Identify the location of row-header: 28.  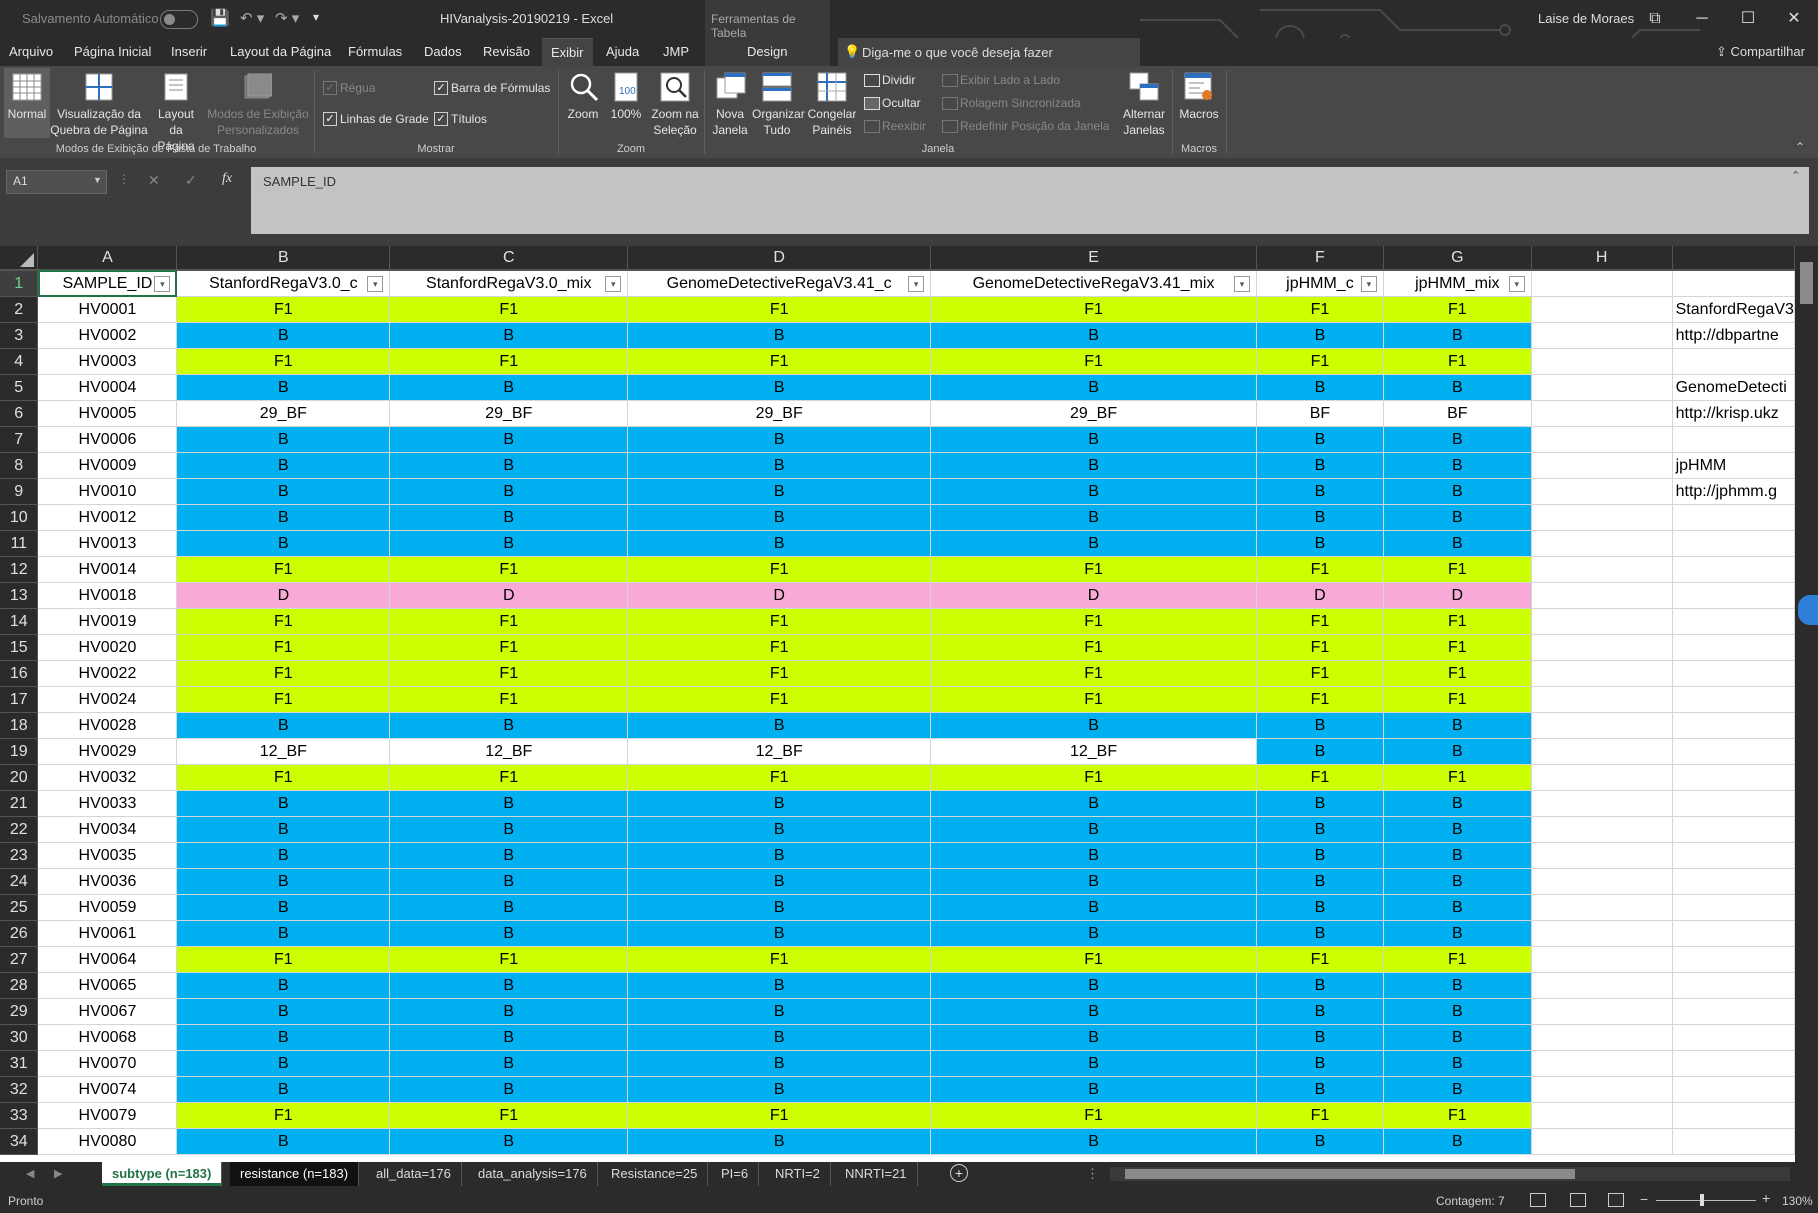
(19, 985).